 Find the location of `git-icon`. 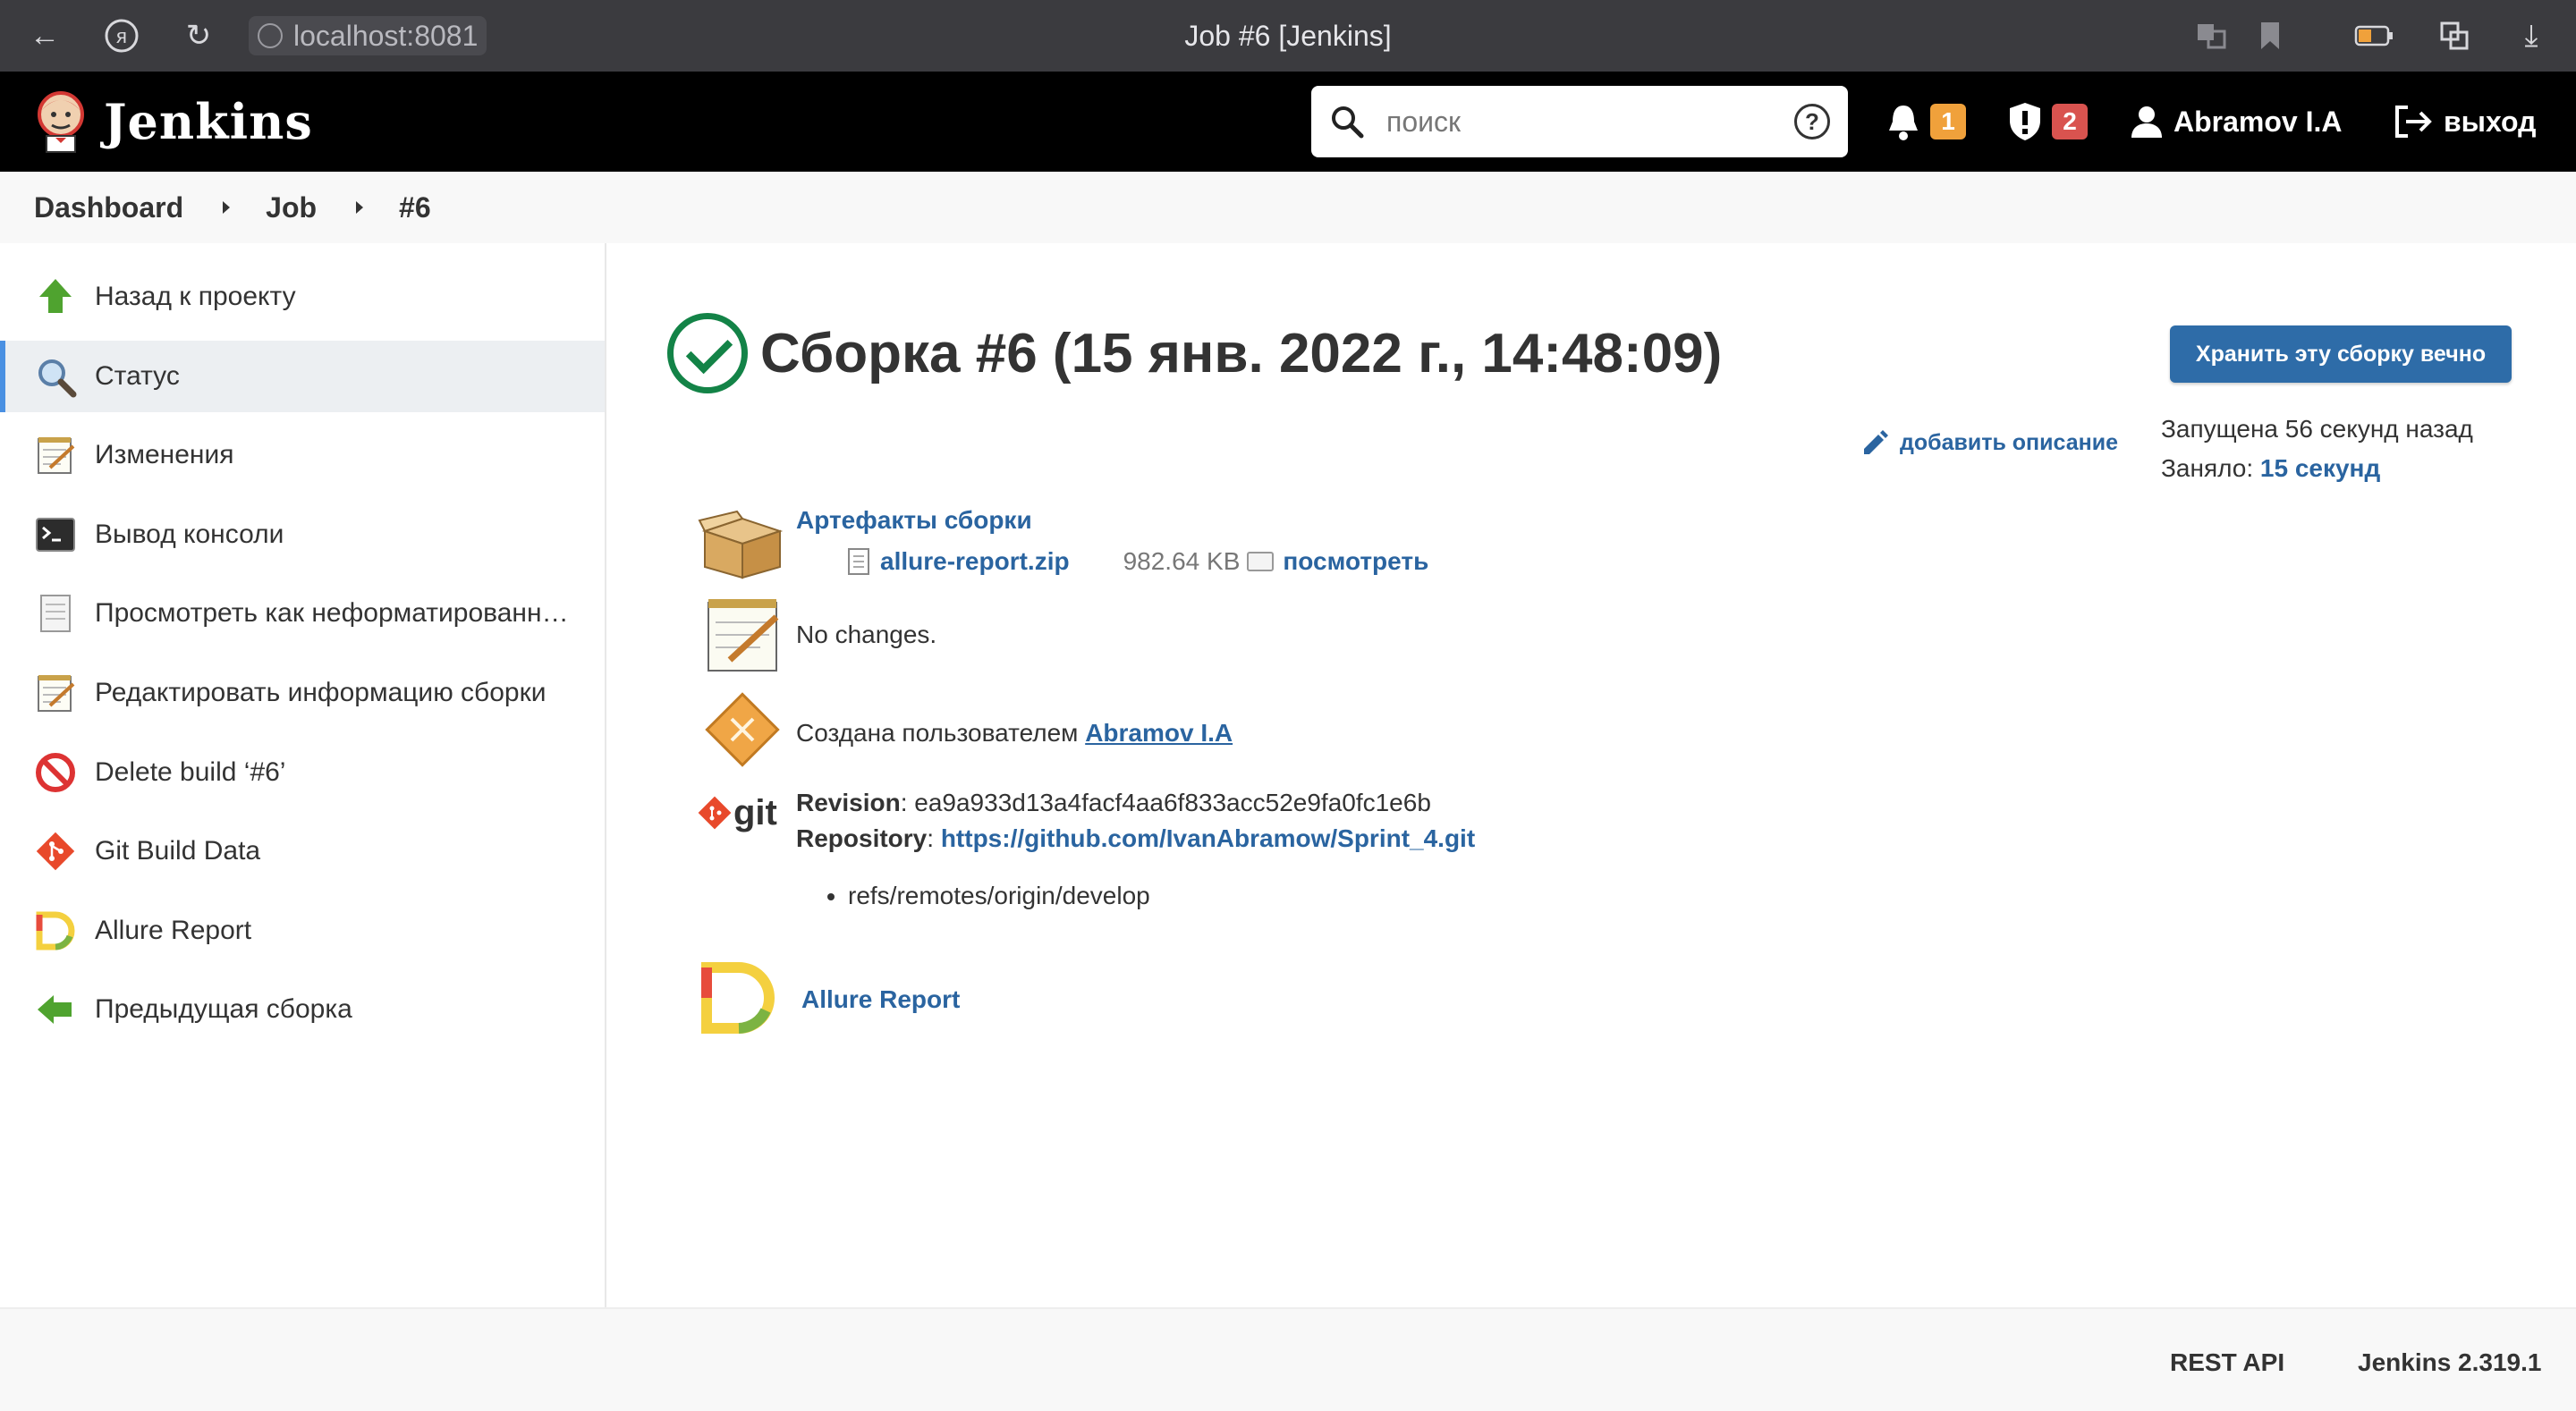

git-icon is located at coordinates (55, 851).